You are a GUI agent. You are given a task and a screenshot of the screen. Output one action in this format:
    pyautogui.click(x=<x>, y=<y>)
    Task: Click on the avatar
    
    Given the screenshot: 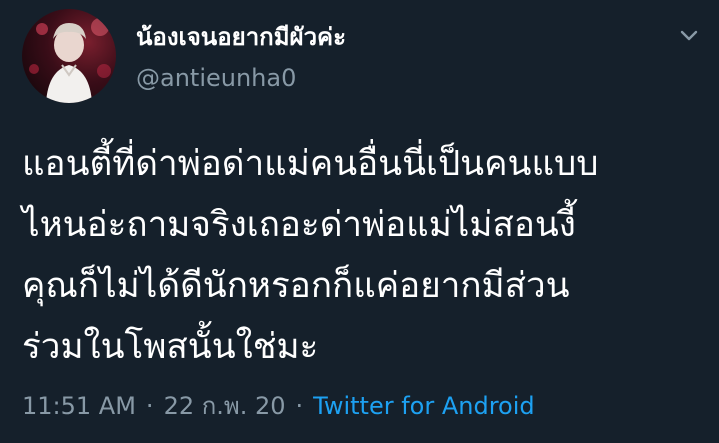 What is the action you would take?
    pyautogui.click(x=69, y=56)
    